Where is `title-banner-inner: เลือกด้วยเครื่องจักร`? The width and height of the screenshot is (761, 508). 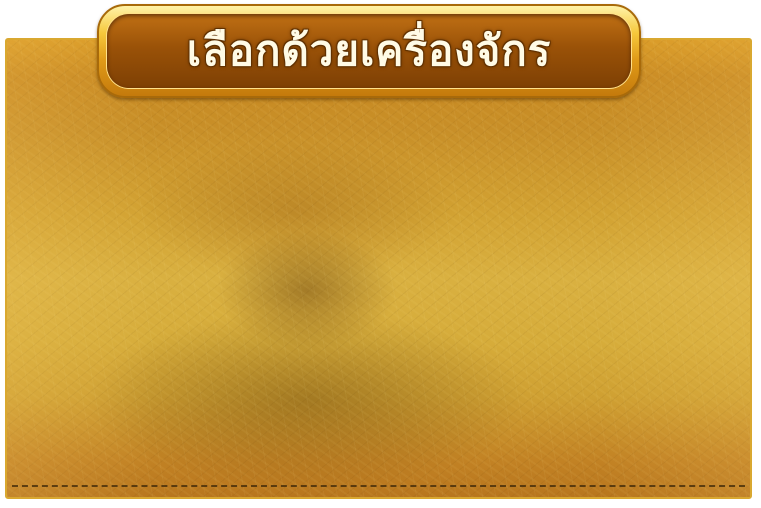 title-banner-inner: เลือกด้วยเครื่องจักร is located at coordinates (369, 51).